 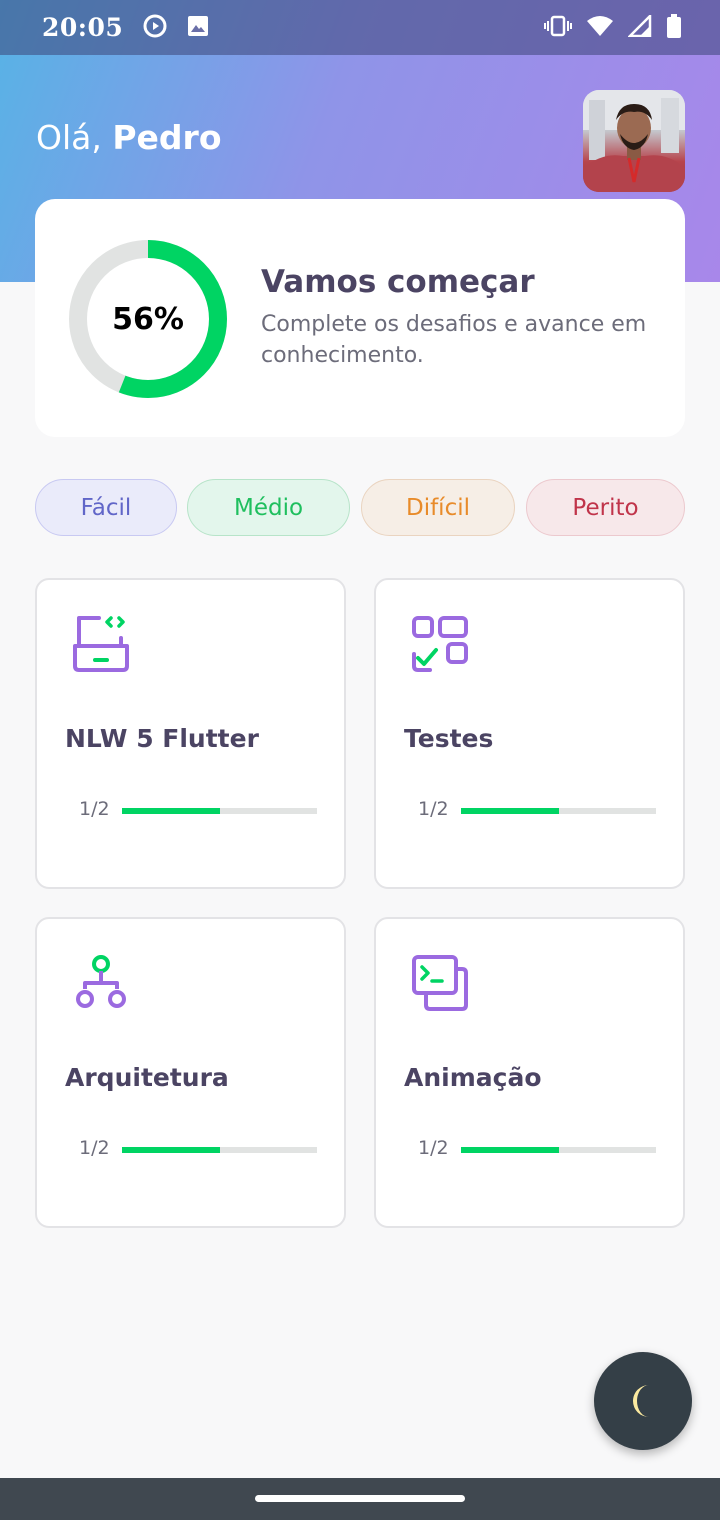 I want to click on quiz-title: Arquitetura, so click(x=147, y=1077).